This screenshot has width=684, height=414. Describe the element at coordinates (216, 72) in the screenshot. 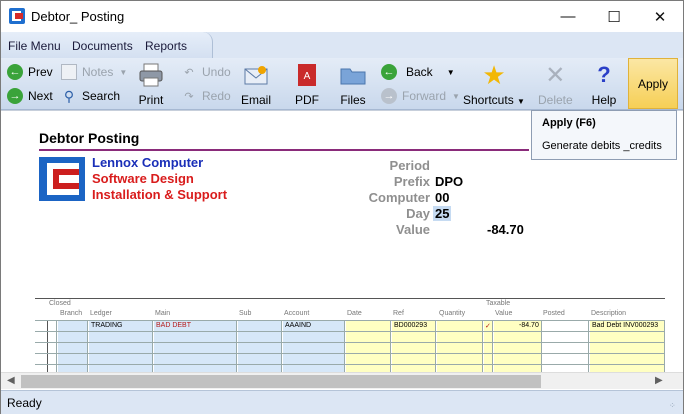

I see `undo-label: Undo` at that location.